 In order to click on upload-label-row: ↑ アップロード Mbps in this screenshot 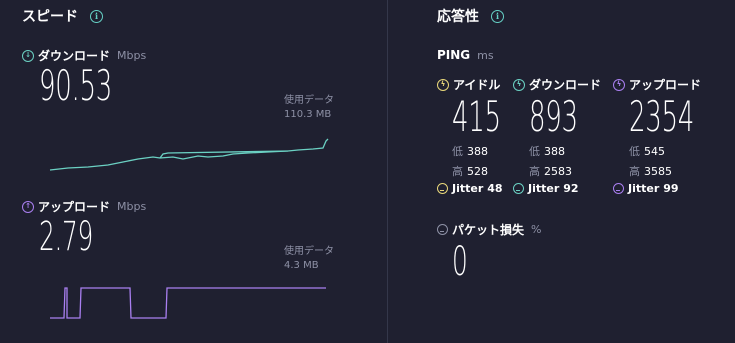, I will do `click(84, 206)`.